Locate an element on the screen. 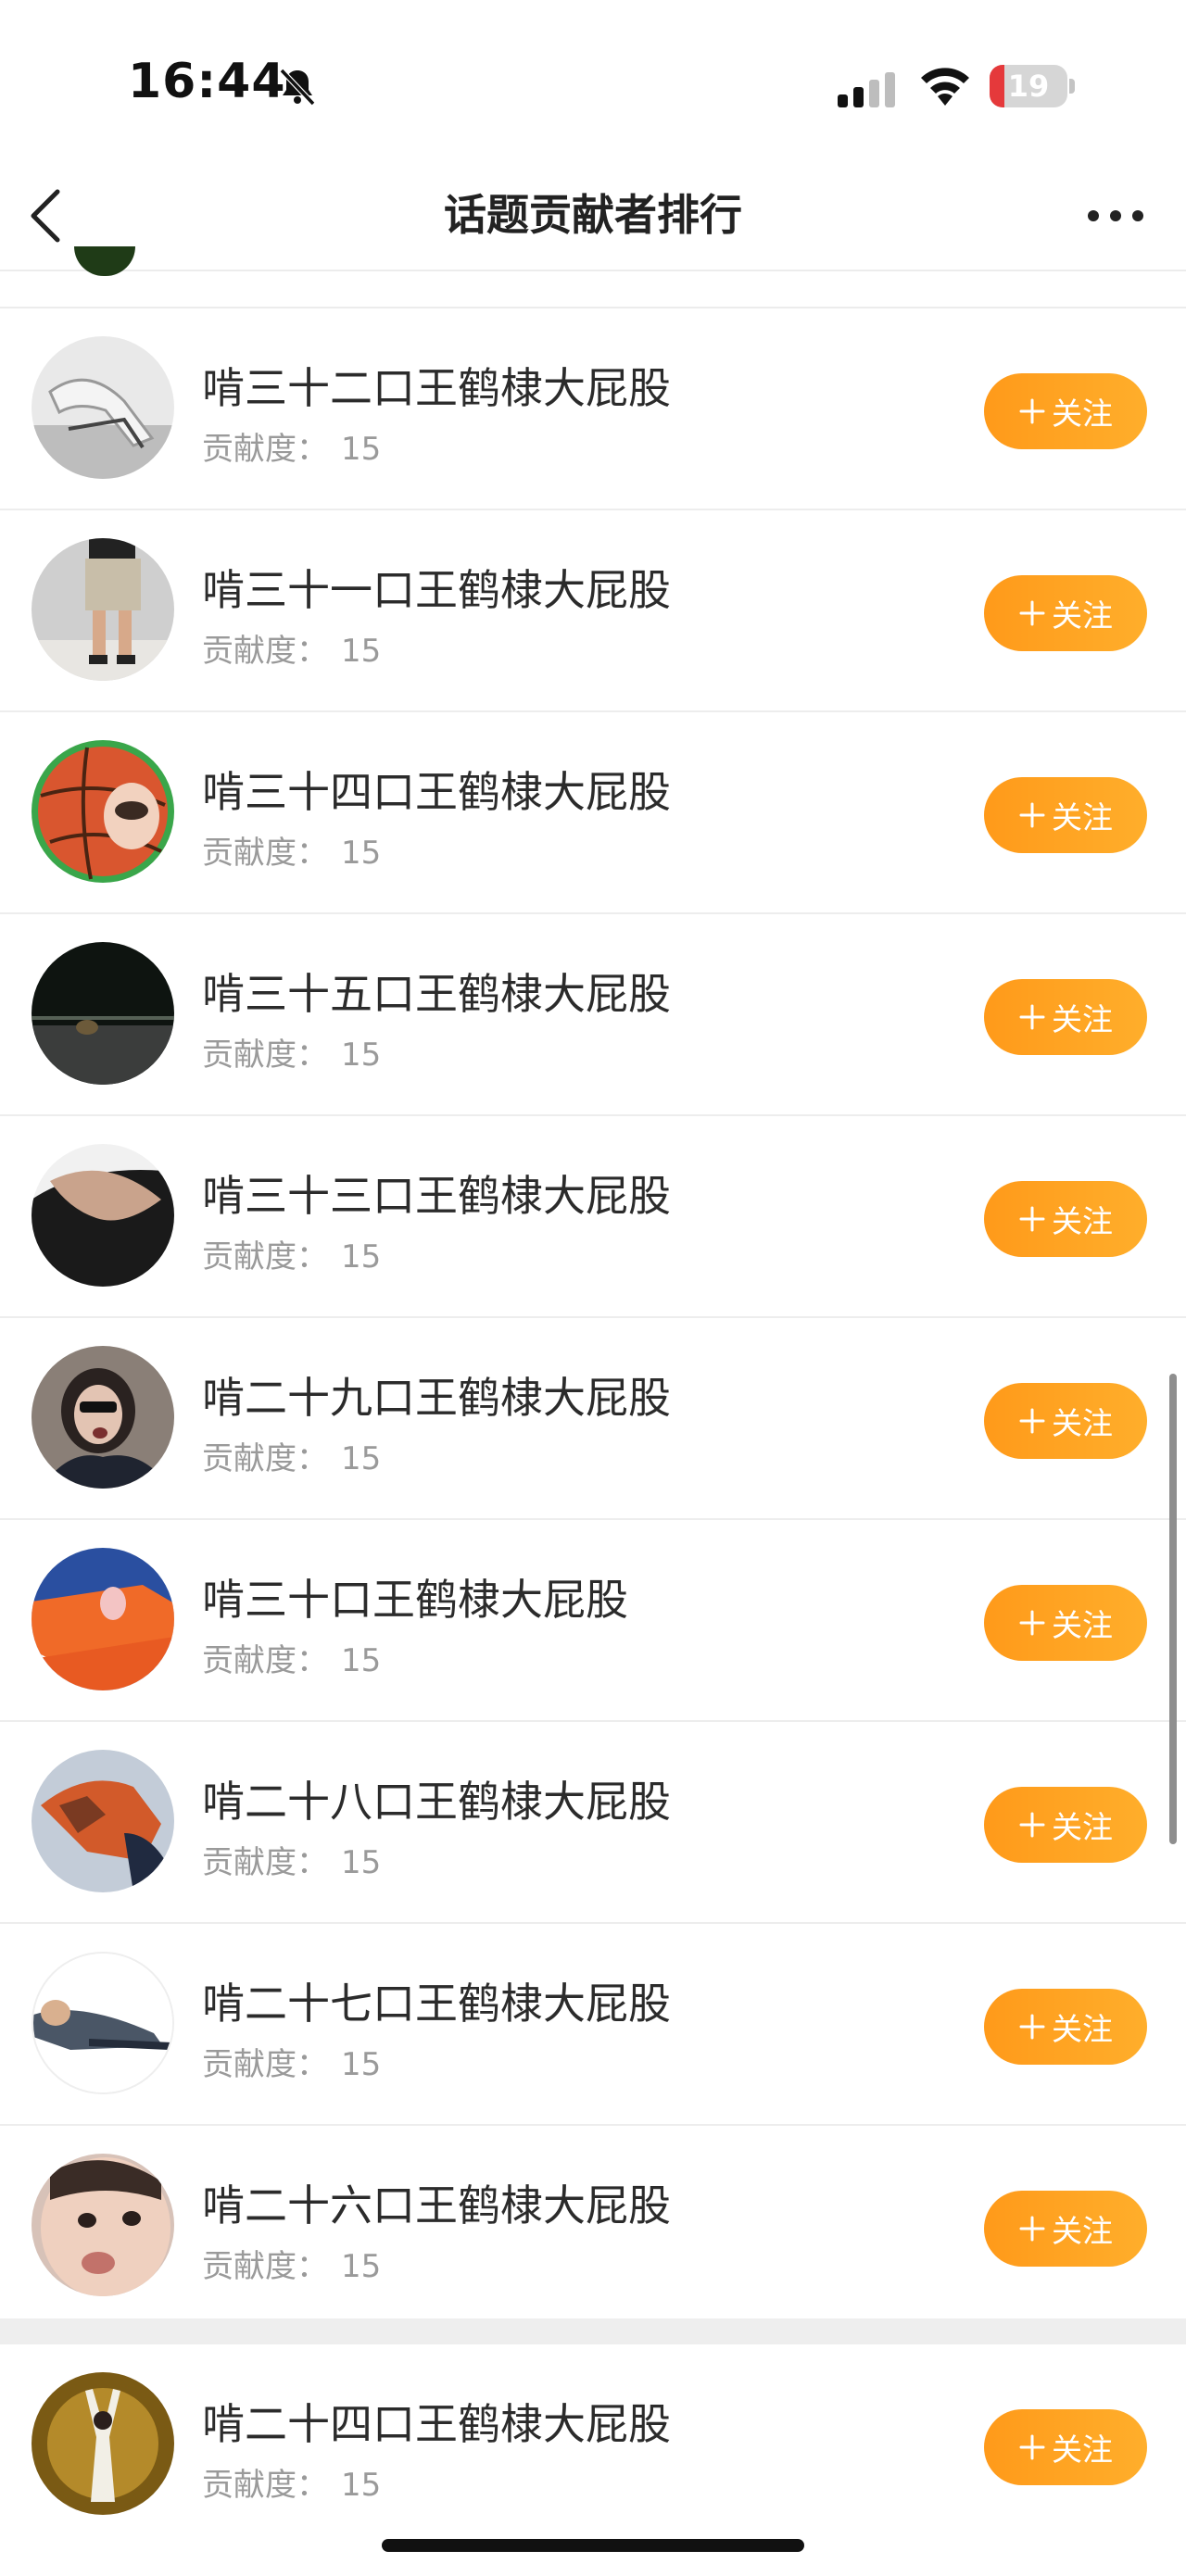  list-item: 啃二十四口王鹤棣大屁股 贡献度： 15 关注 is located at coordinates (593, 2445).